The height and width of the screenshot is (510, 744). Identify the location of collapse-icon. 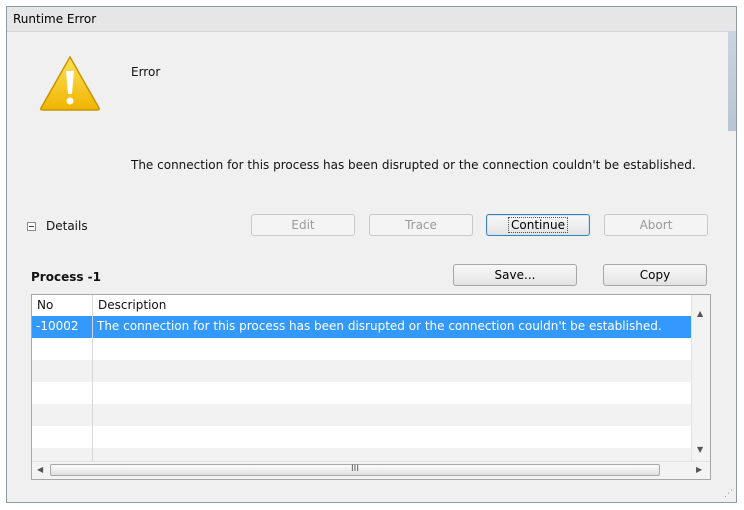
(31, 226).